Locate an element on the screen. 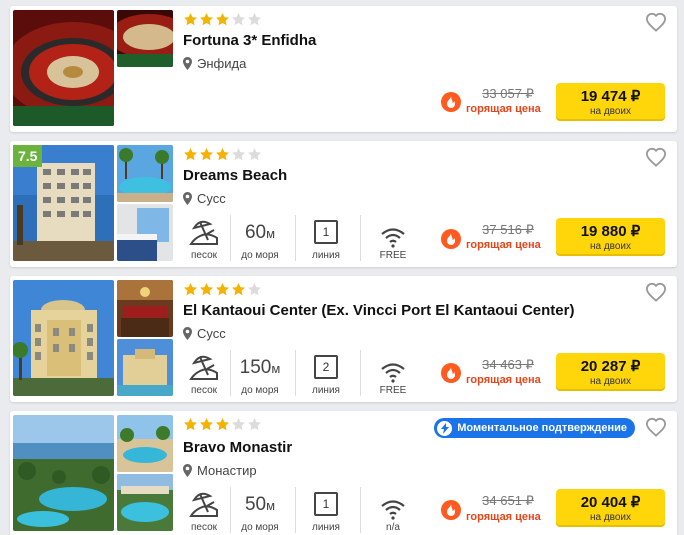 The image size is (684, 535). old-price: 33 057 ₽ is located at coordinates (508, 93).